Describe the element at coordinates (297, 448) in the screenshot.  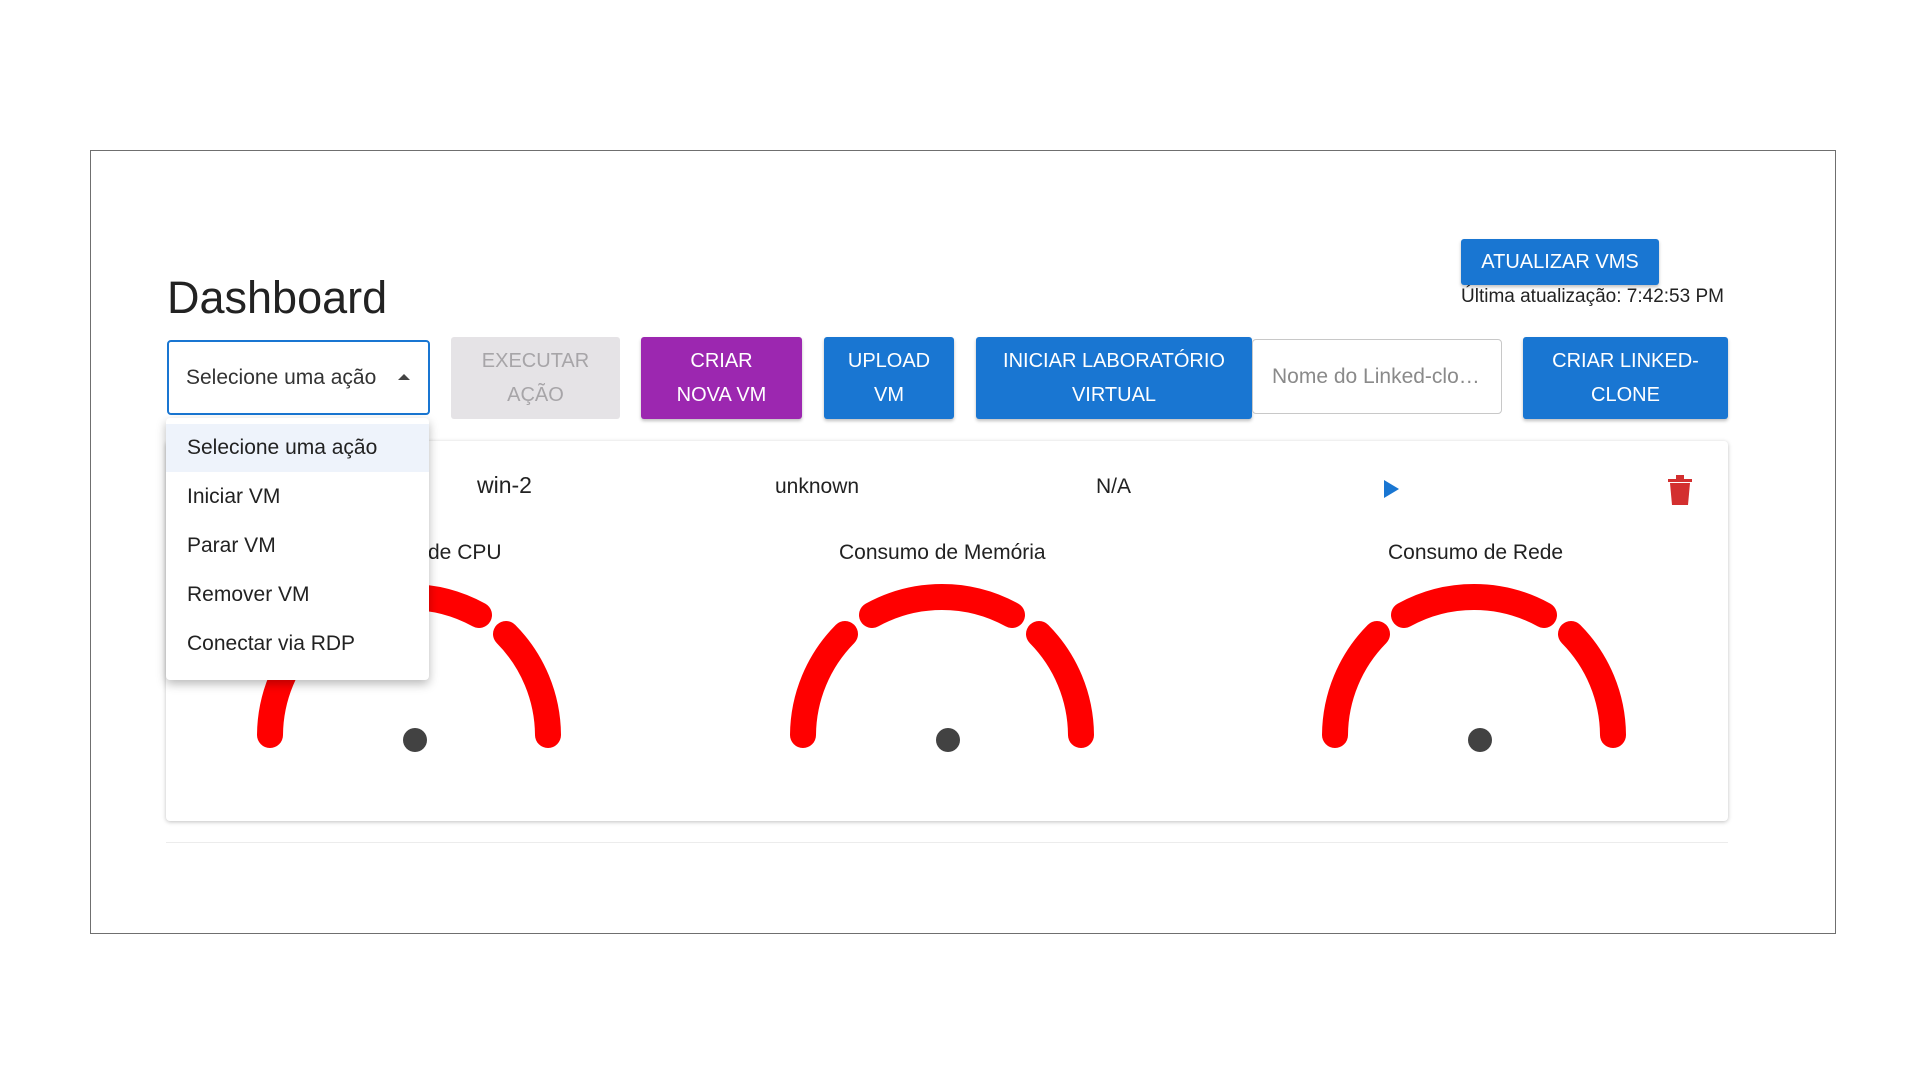
I see `menu-option-select-action: Selecione uma ação` at that location.